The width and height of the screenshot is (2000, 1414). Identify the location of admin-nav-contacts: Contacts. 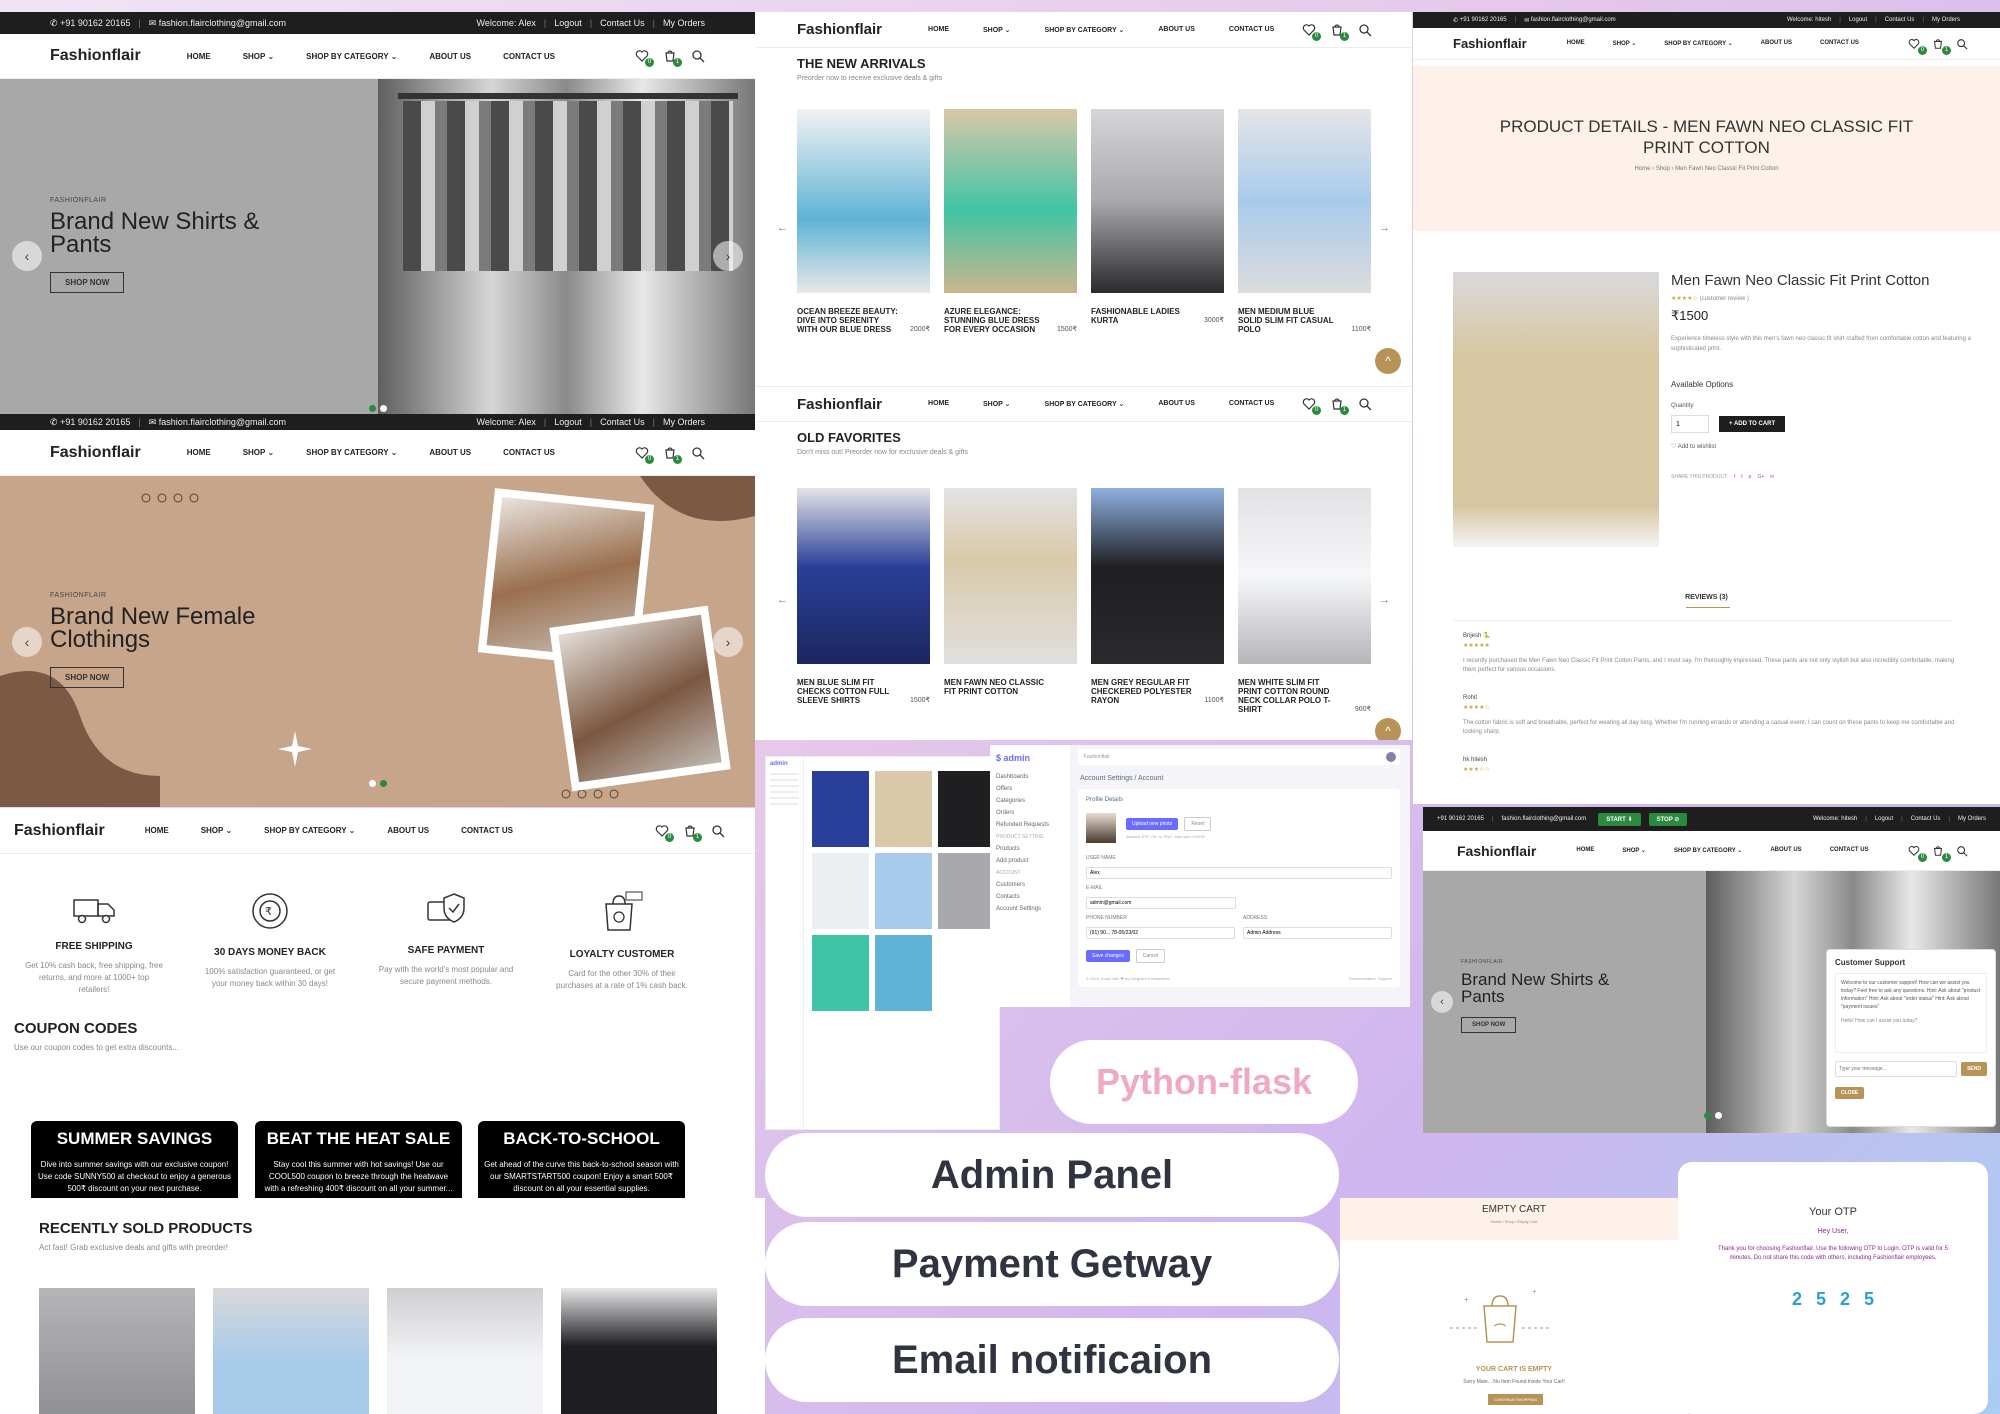
(1030, 897).